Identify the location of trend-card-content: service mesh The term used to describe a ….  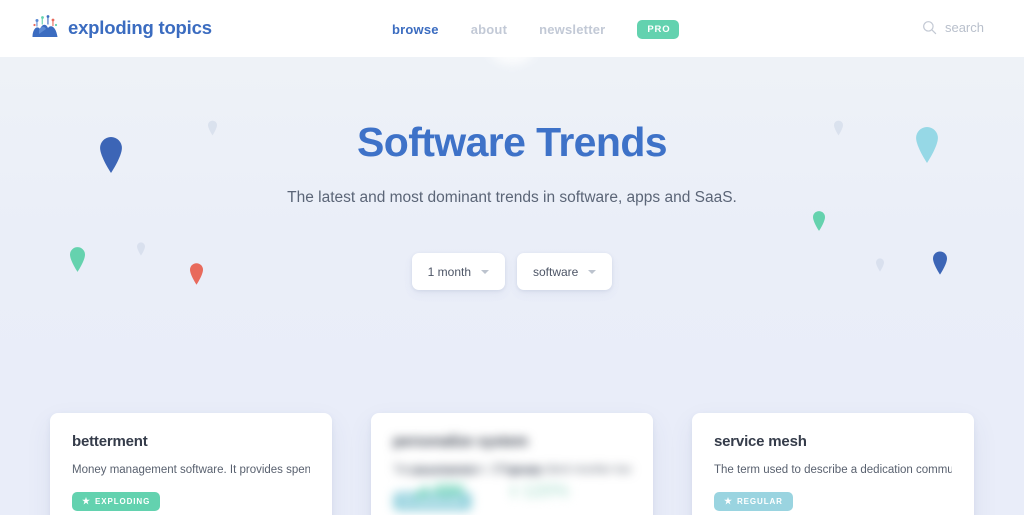
(833, 472).